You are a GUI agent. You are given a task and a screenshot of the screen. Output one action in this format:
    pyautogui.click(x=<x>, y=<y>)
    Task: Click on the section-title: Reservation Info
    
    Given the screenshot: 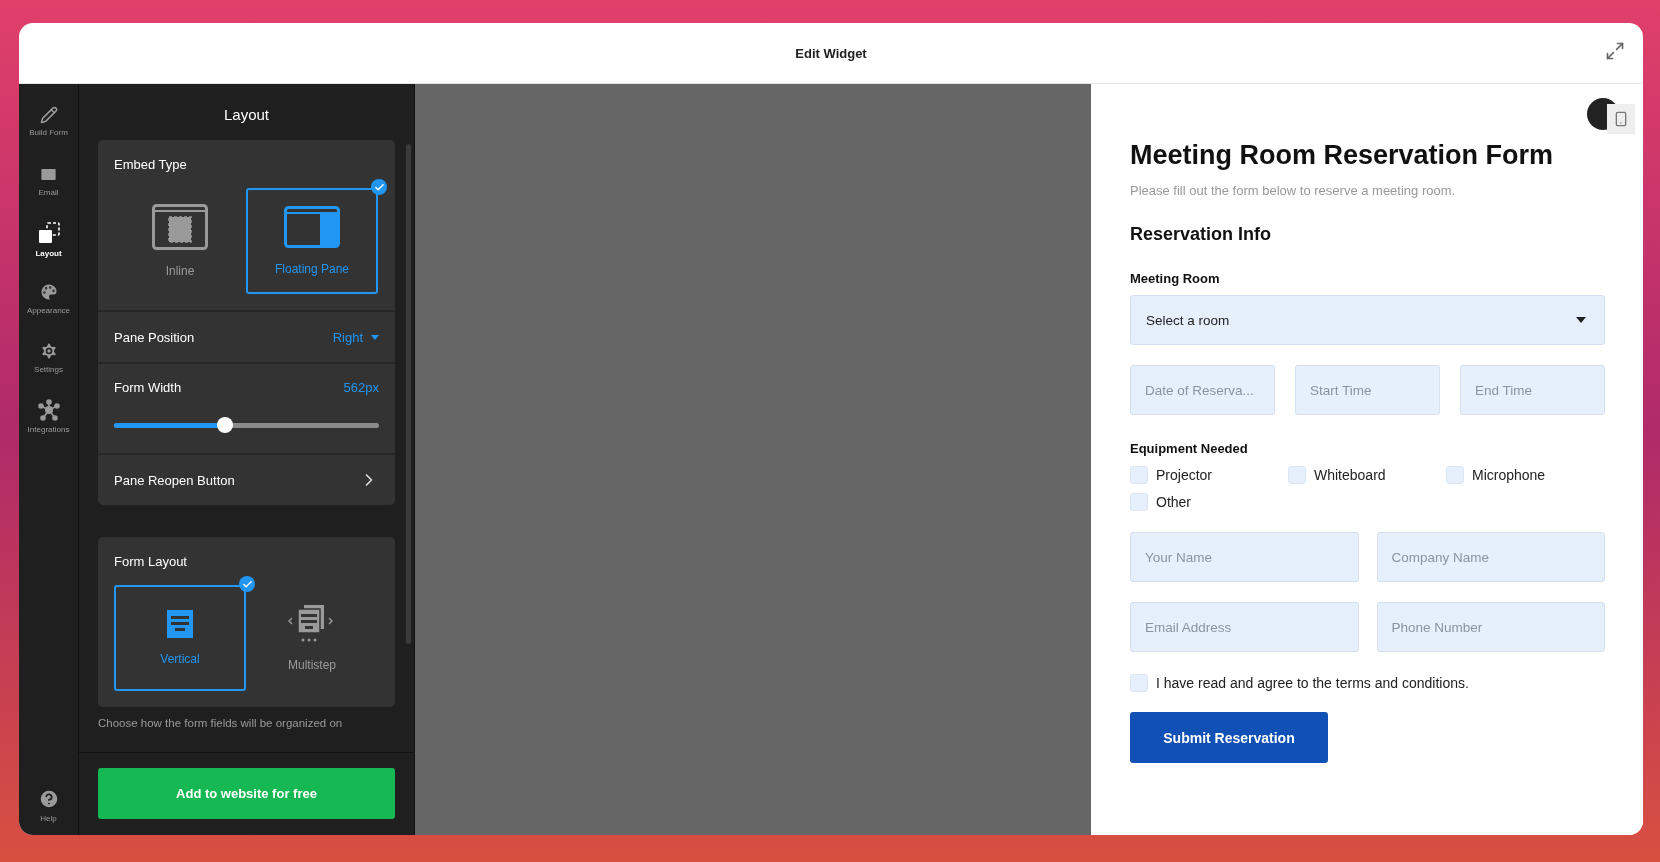 What is the action you would take?
    pyautogui.click(x=1201, y=234)
    